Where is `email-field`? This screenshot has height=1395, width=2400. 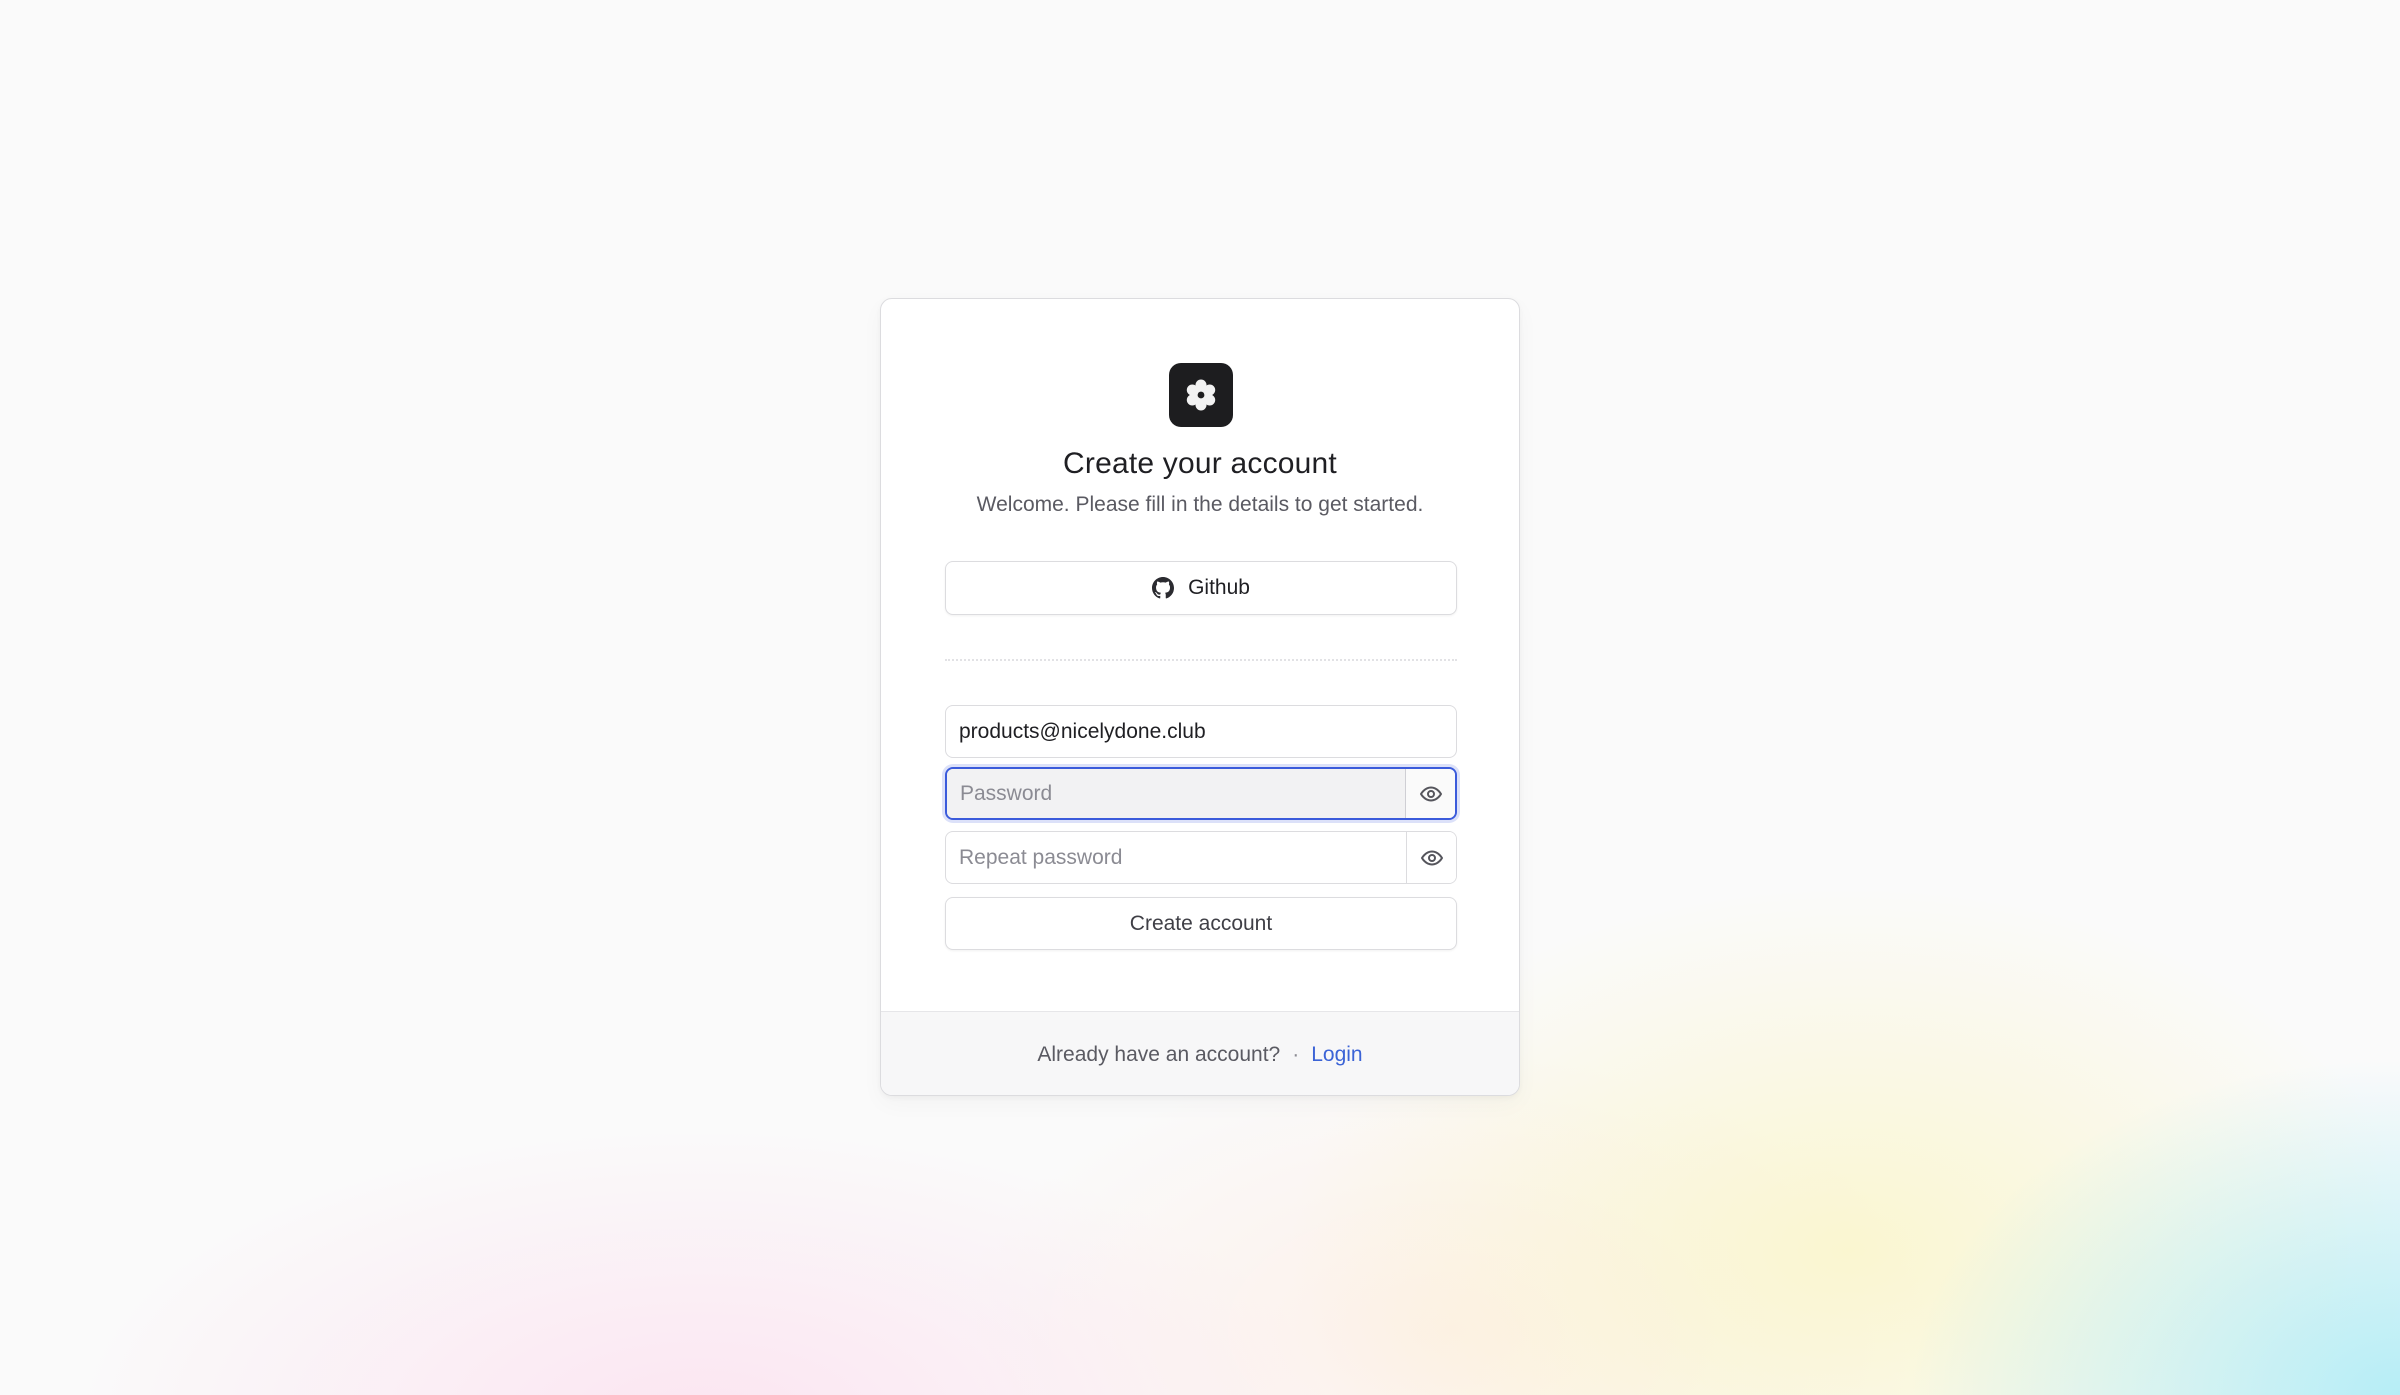
email-field is located at coordinates (1201, 731).